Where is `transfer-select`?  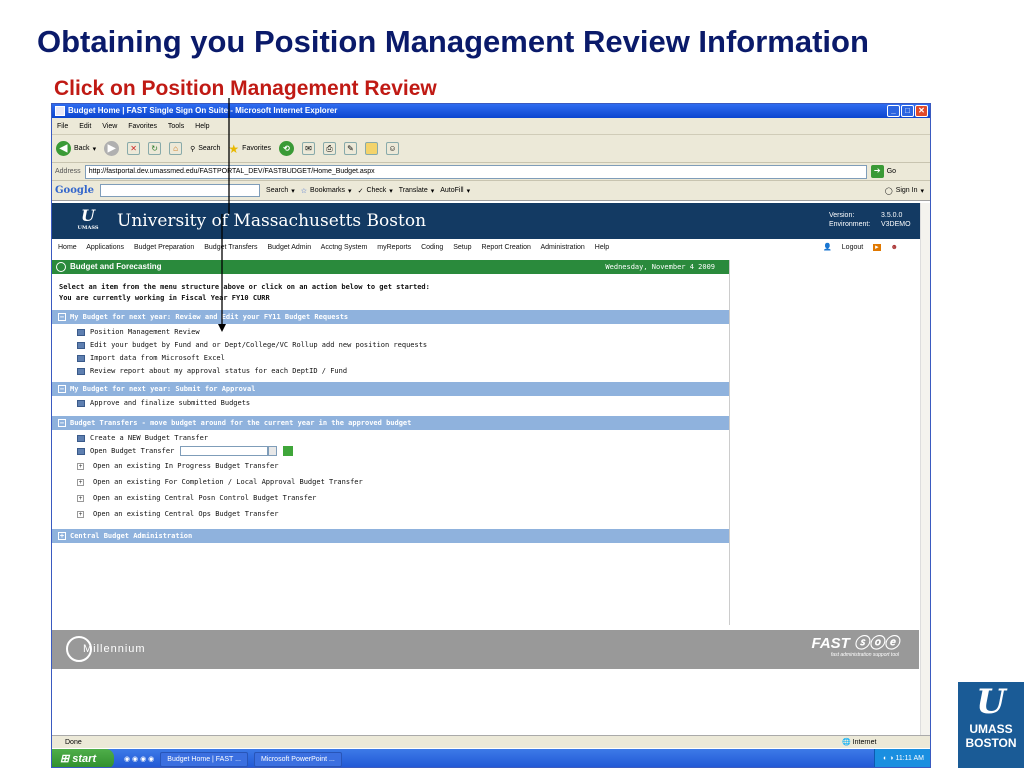
transfer-select is located at coordinates (224, 451).